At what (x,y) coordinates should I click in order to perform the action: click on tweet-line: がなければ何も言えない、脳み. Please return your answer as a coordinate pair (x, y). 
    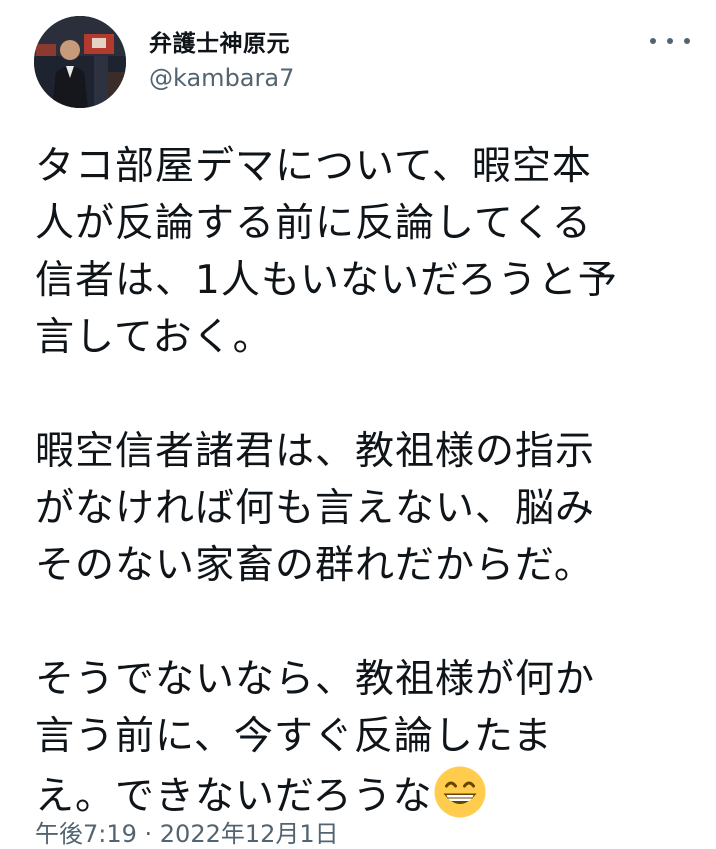
    Looking at the image, I should click on (315, 508).